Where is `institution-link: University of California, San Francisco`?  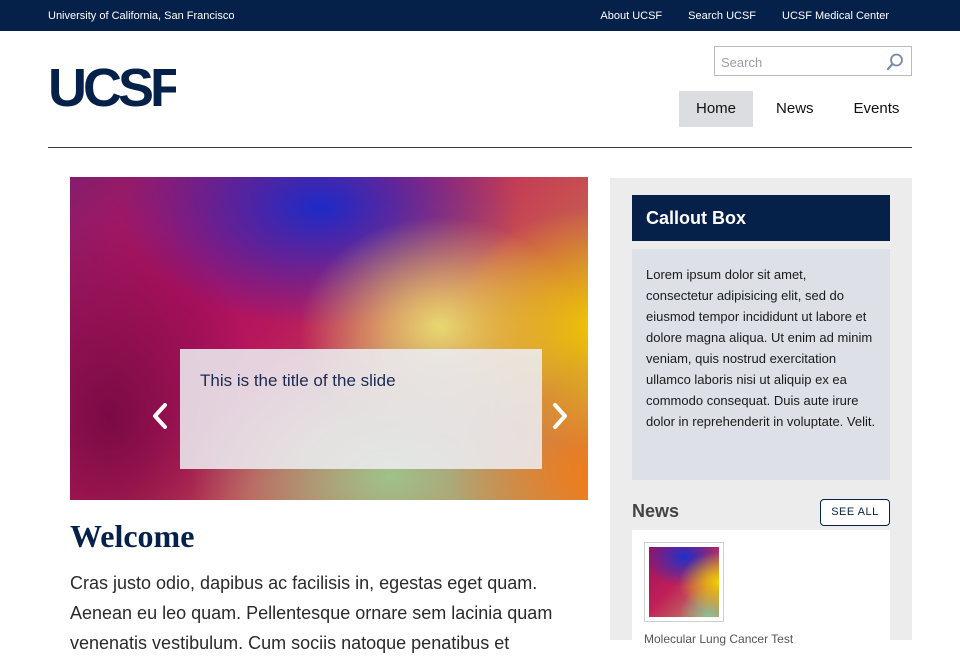 institution-link: University of California, San Francisco is located at coordinates (141, 16).